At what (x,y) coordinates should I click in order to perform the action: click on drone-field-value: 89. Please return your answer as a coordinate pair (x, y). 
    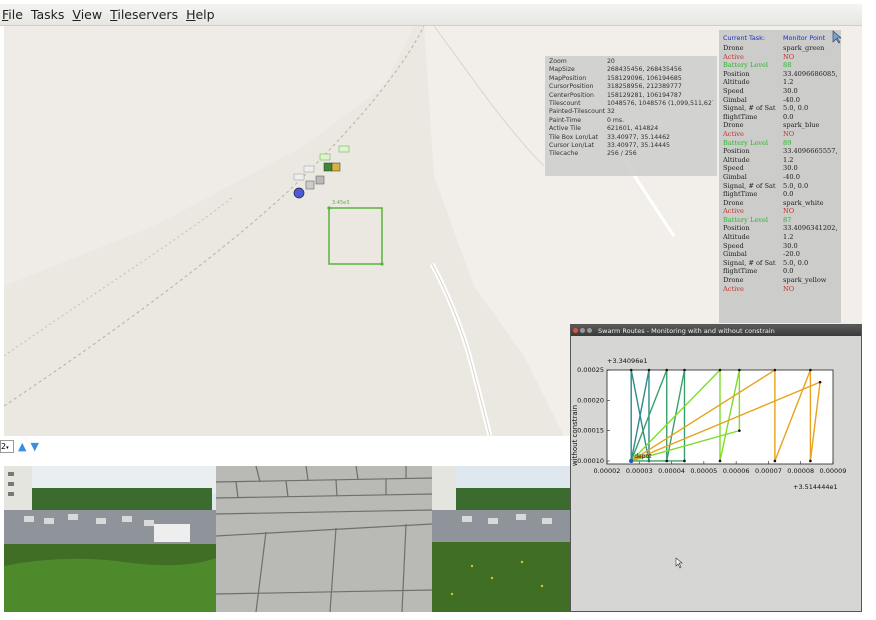
    Looking at the image, I should click on (787, 142).